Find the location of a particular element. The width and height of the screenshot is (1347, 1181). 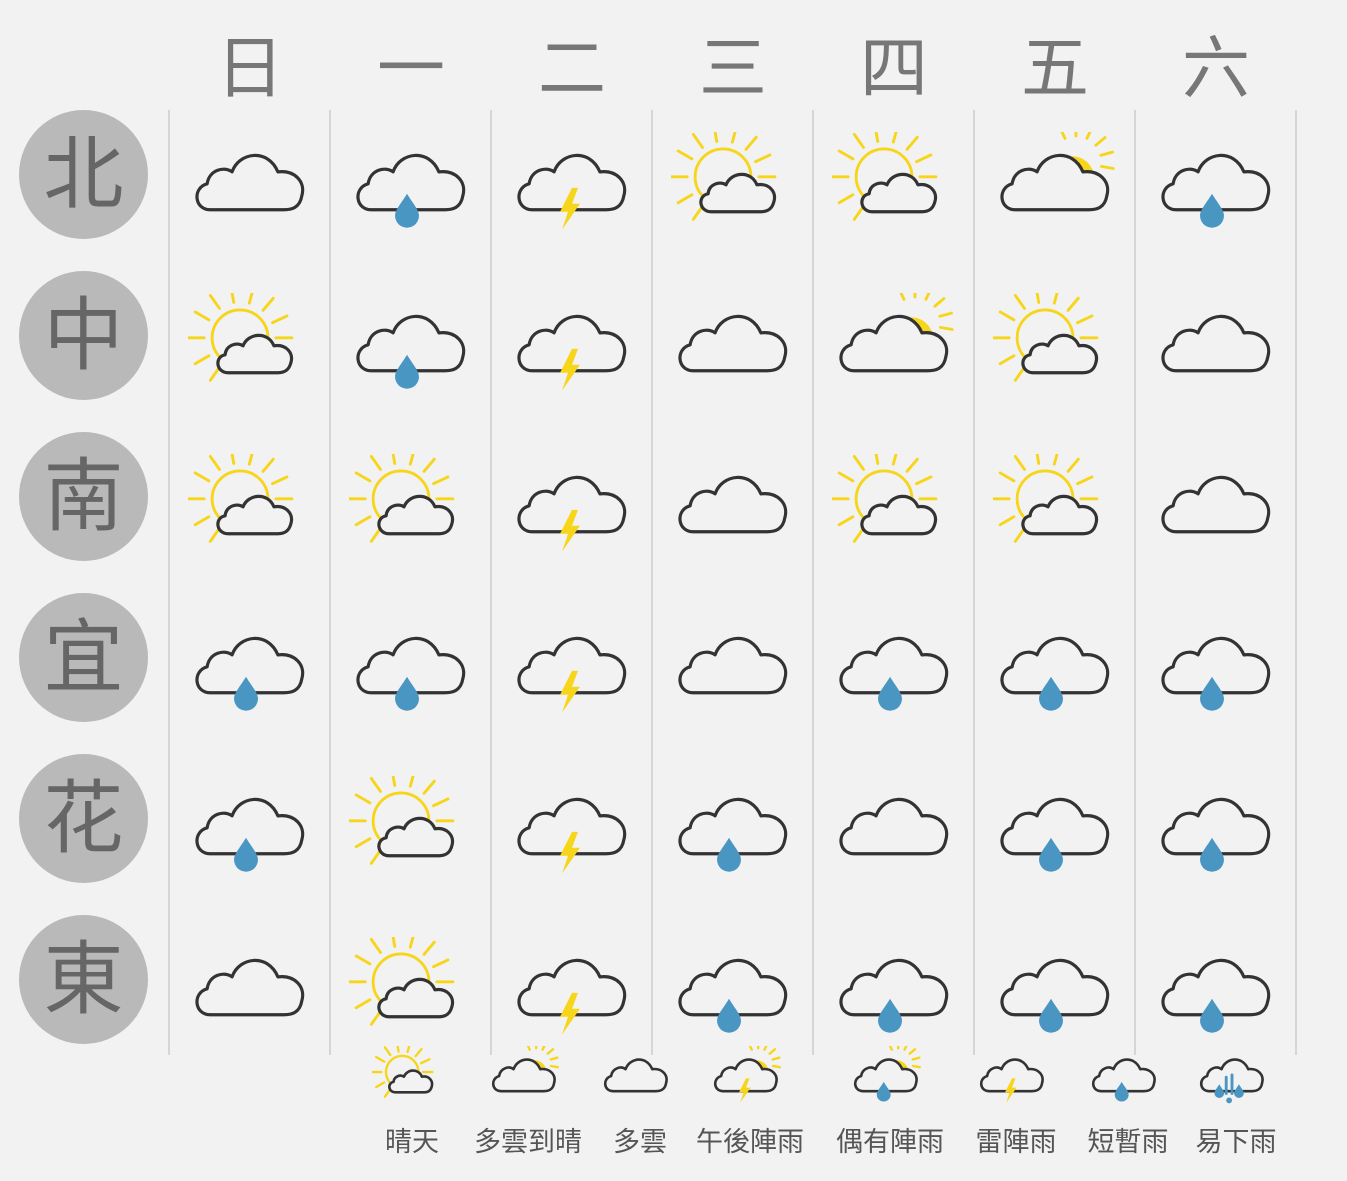

legend-label: 偶有陣雨 is located at coordinates (890, 1142).